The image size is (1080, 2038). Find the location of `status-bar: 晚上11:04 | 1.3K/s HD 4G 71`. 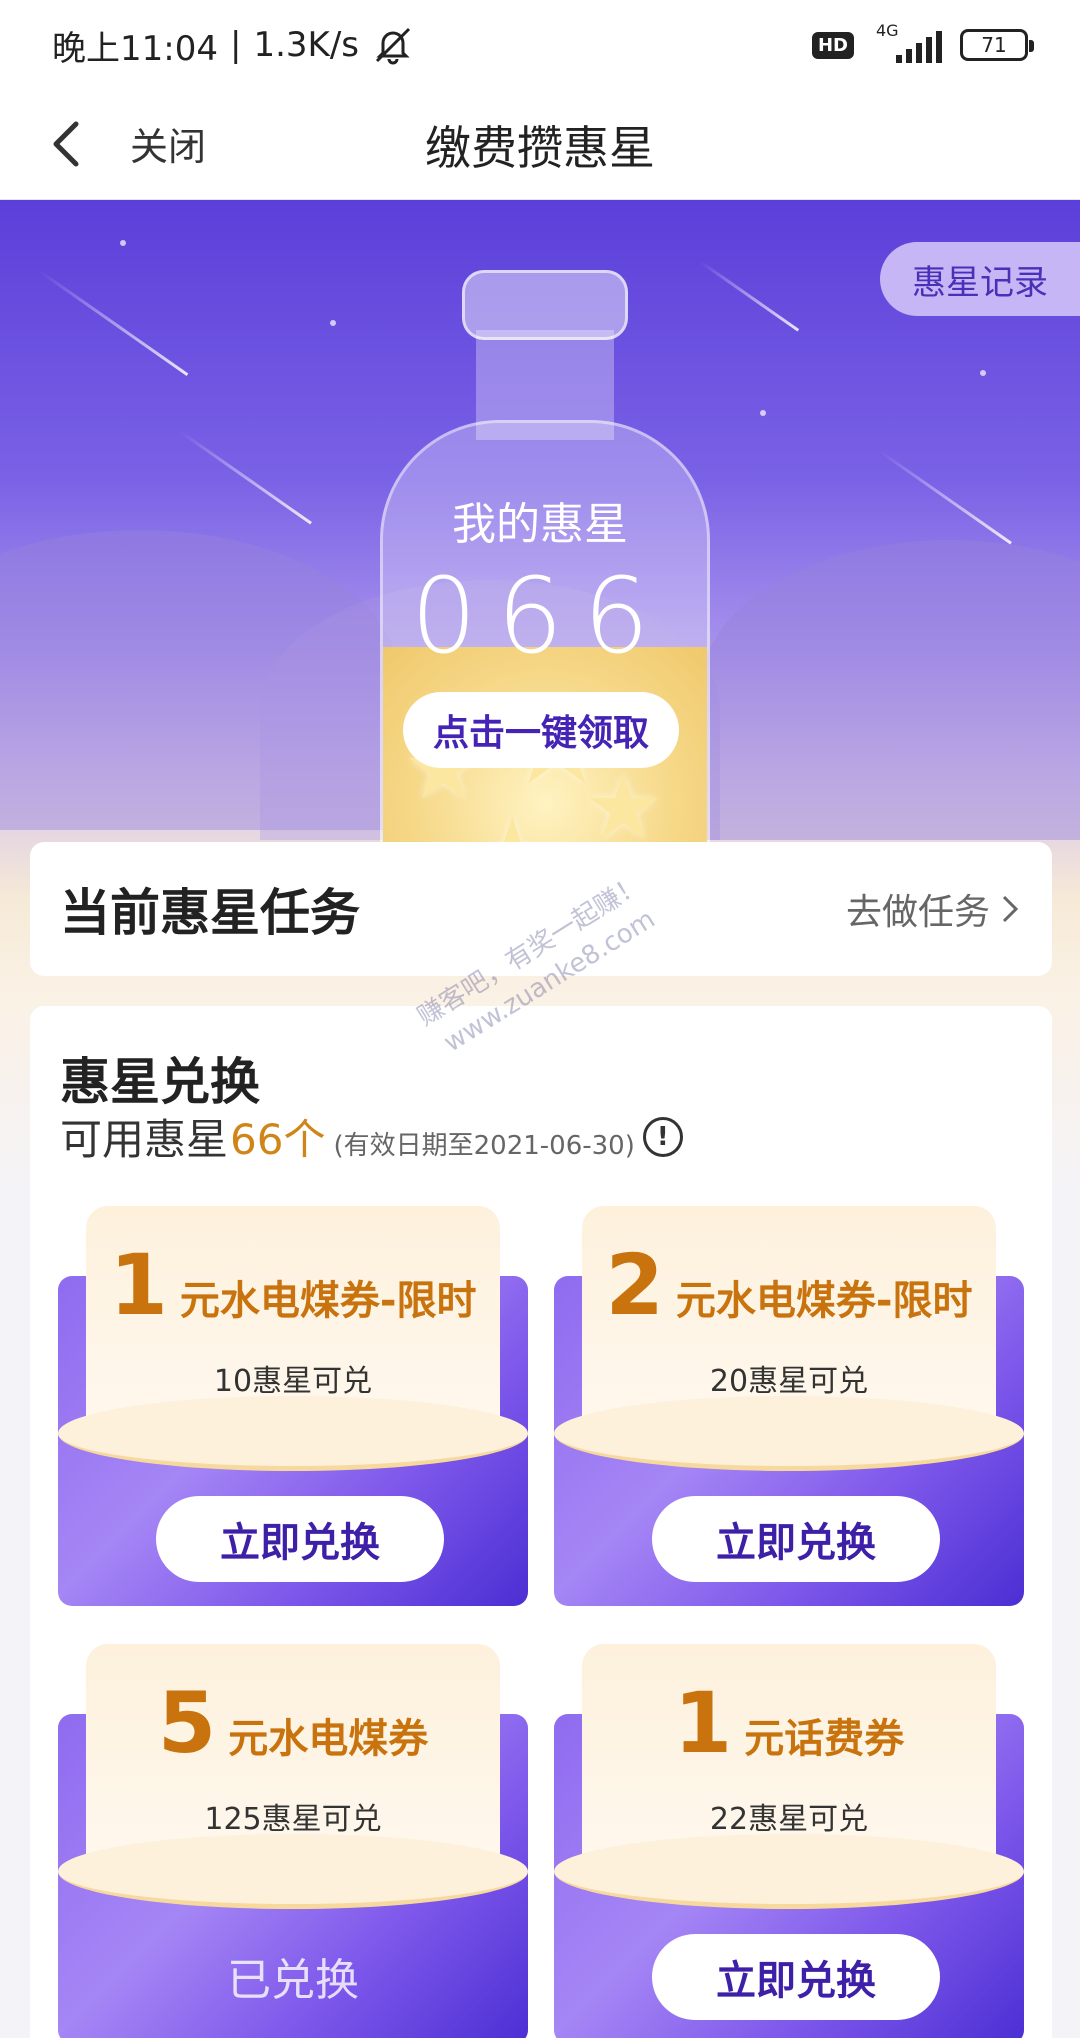

status-bar: 晚上11:04 | 1.3K/s HD 4G 71 is located at coordinates (540, 45).